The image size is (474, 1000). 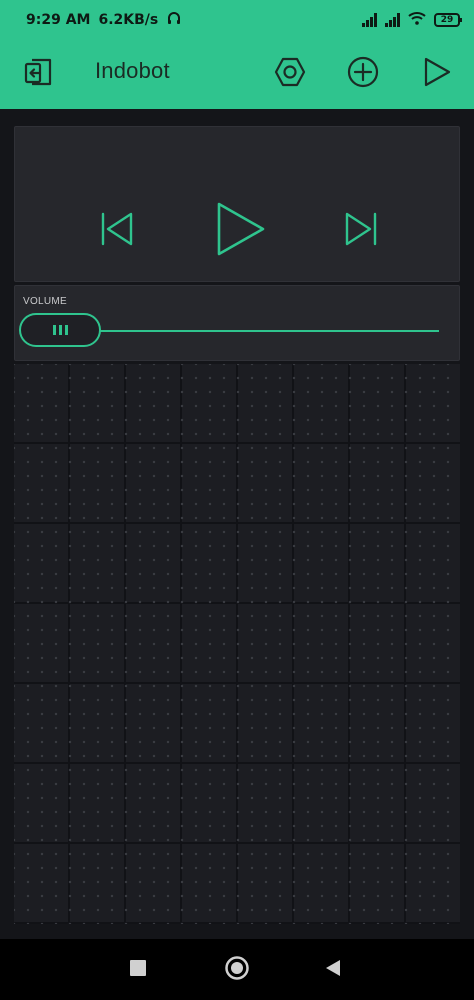 I want to click on previous-button, so click(x=117, y=231).